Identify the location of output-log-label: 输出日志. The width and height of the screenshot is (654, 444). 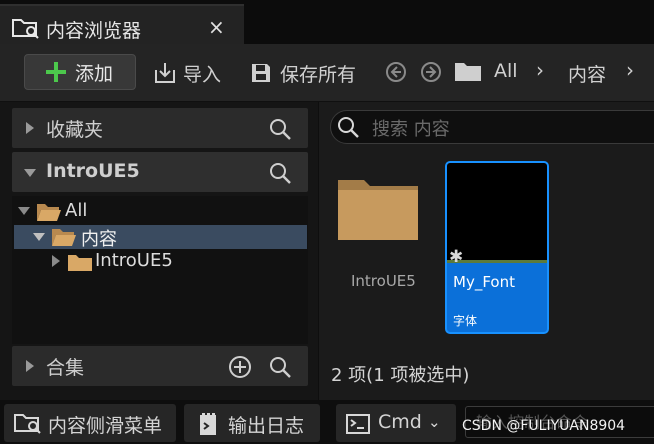
(266, 426).